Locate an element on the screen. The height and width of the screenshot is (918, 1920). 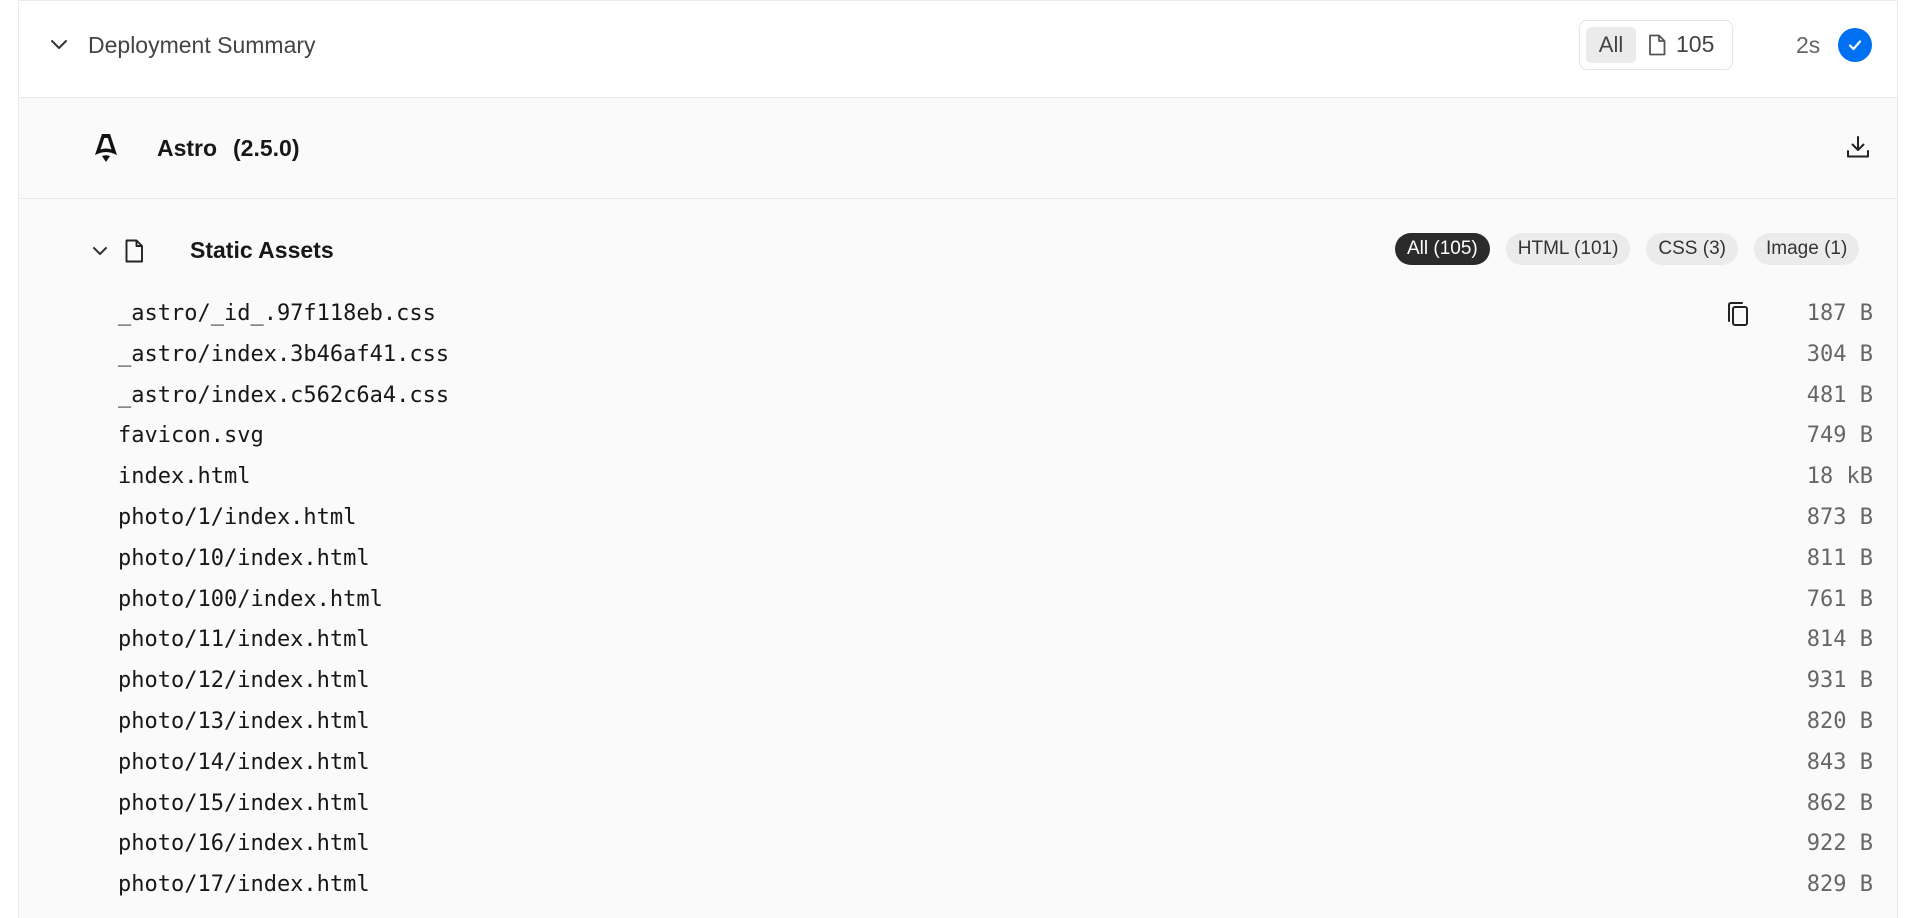
copy-icon is located at coordinates (1738, 314).